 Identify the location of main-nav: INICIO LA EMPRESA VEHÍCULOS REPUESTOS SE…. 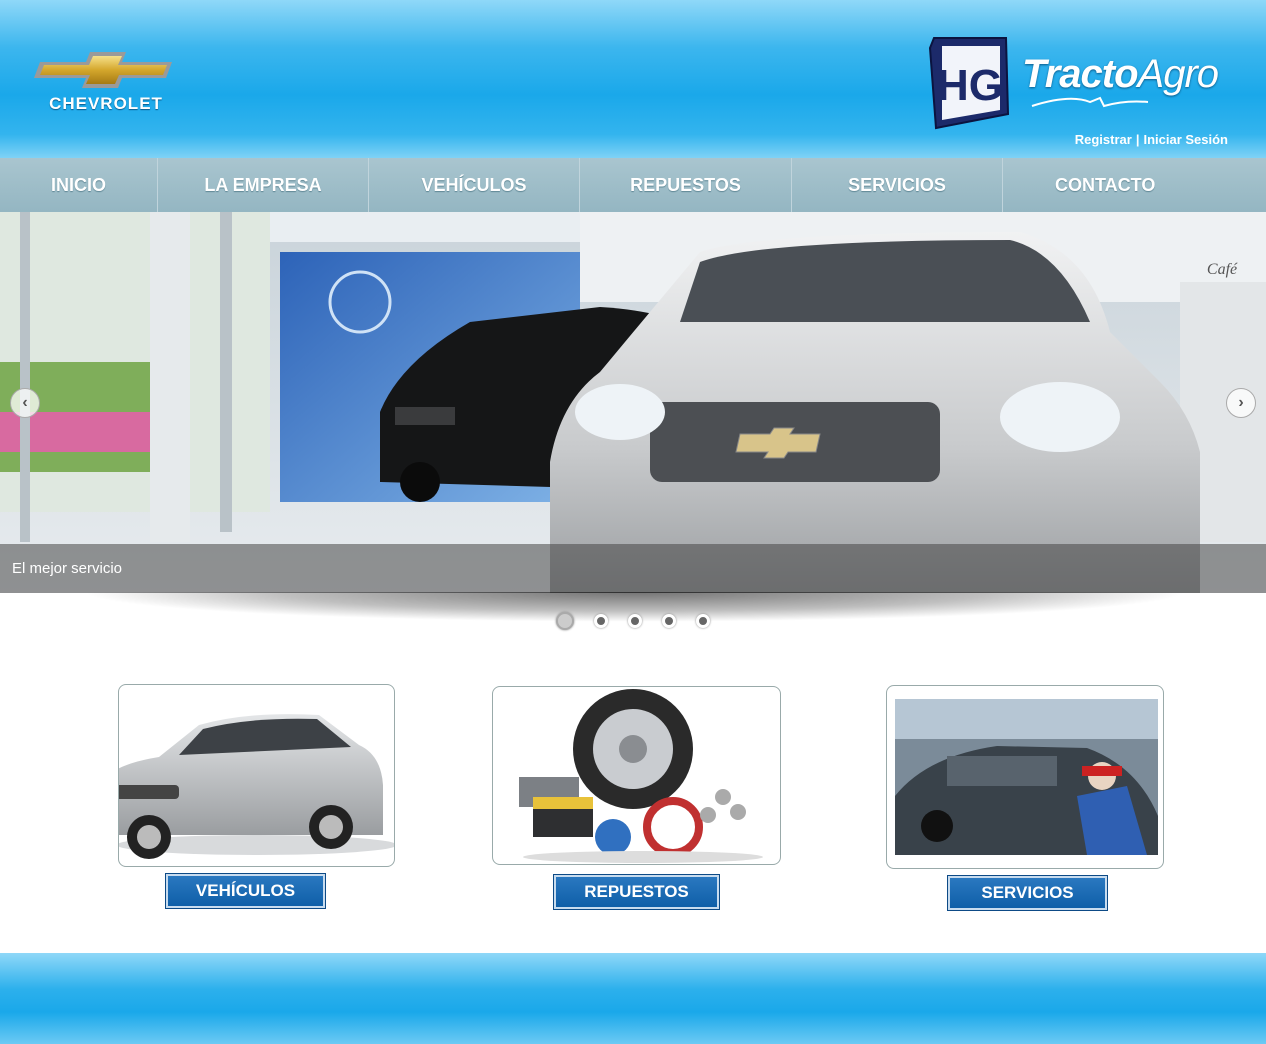
(633, 185).